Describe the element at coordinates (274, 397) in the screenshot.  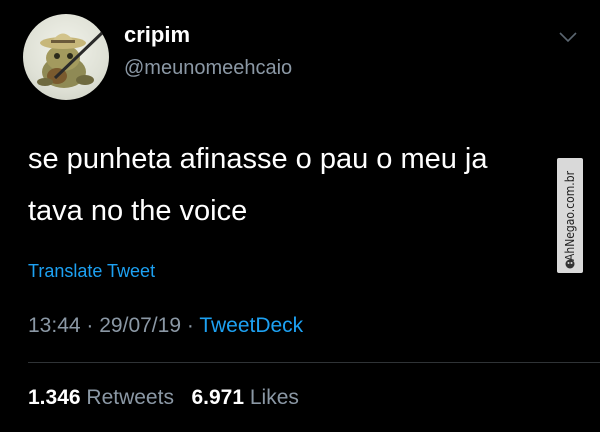
I see `likes-label: Likes` at that location.